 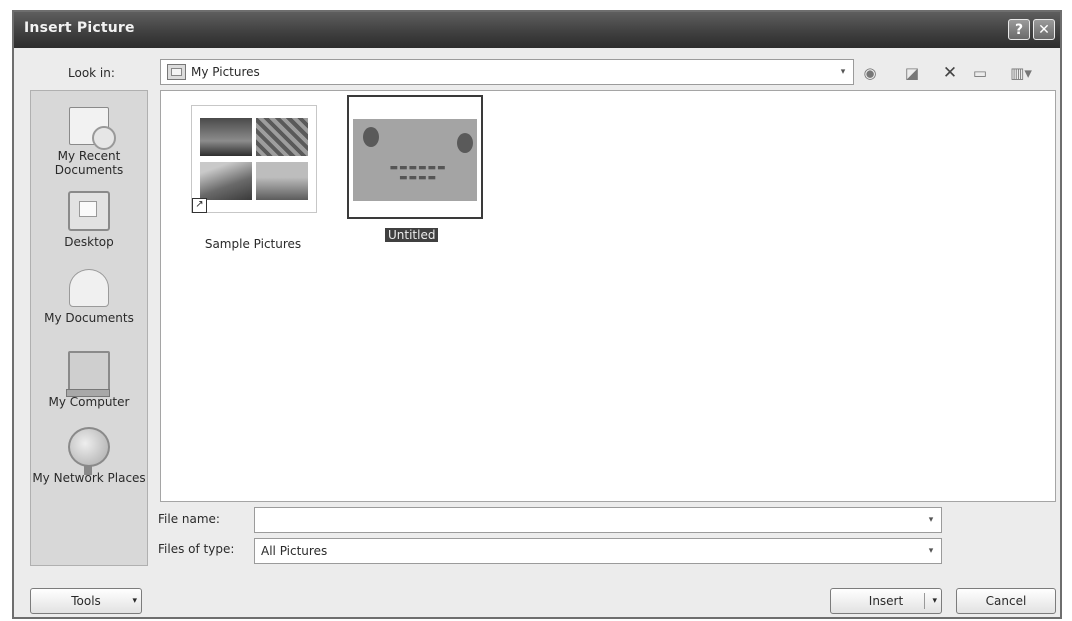 I want to click on place-desktop: Desktop, so click(x=89, y=220).